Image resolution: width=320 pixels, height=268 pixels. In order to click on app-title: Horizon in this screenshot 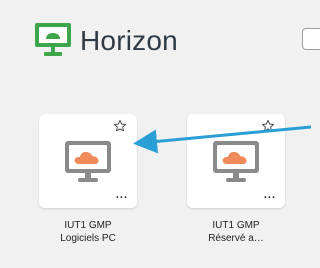, I will do `click(129, 40)`.